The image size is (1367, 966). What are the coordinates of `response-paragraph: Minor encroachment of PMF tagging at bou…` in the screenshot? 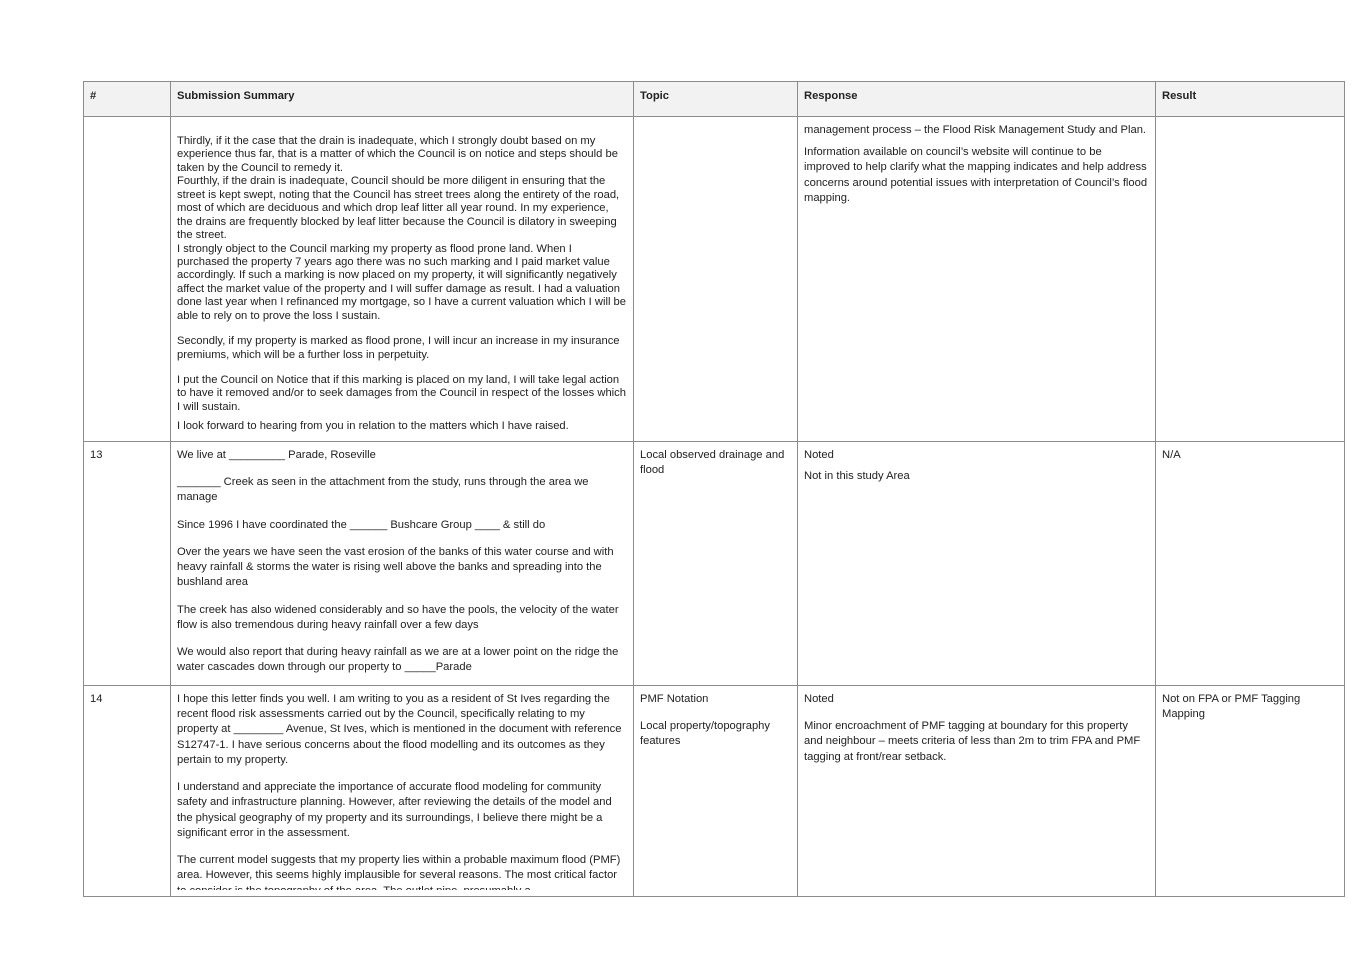 It's located at (972, 741).